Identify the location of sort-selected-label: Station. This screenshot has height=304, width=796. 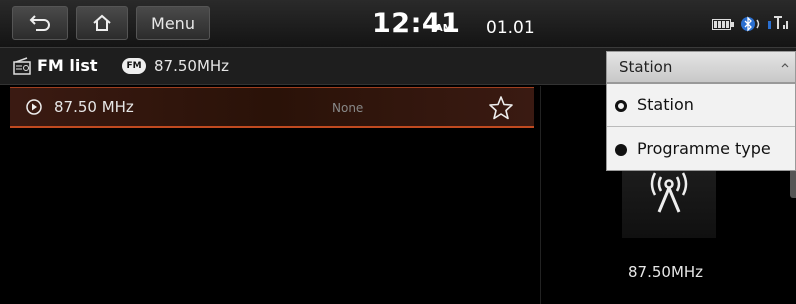
(646, 67).